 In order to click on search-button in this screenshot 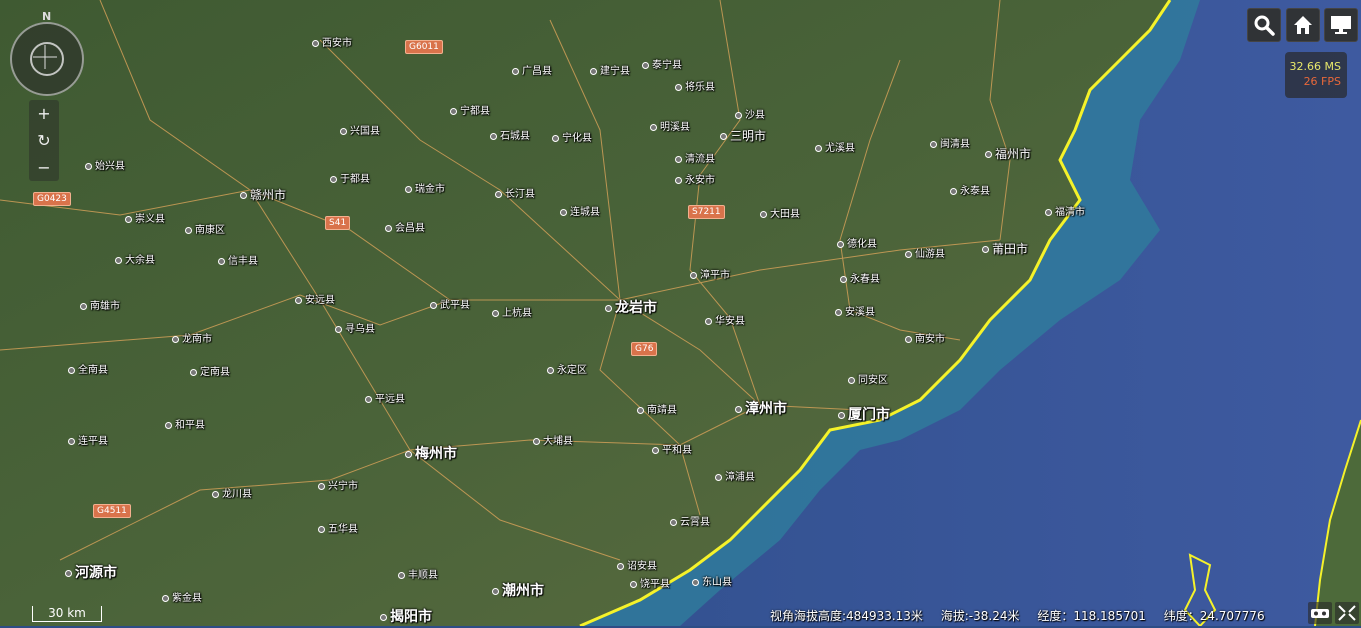, I will do `click(1264, 25)`.